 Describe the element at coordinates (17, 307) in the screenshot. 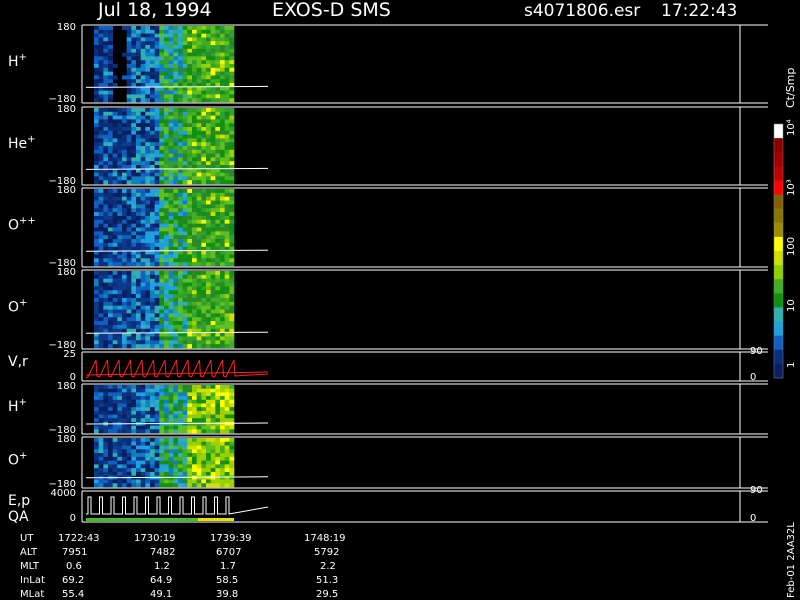

I see `panel-label: O+` at that location.